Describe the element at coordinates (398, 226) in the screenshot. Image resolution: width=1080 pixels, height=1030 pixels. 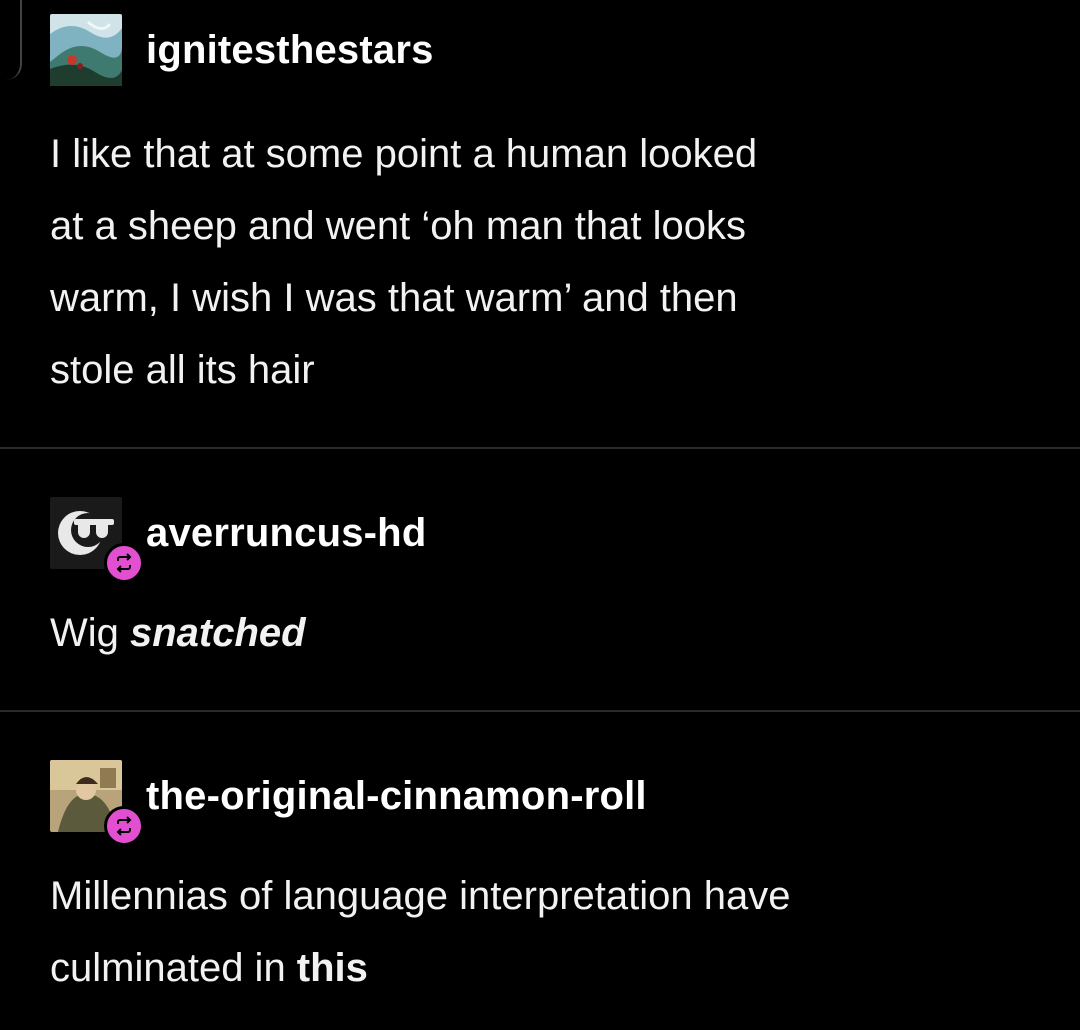
I see `post-body-line: at a sheep and went ‘oh man that looks` at that location.